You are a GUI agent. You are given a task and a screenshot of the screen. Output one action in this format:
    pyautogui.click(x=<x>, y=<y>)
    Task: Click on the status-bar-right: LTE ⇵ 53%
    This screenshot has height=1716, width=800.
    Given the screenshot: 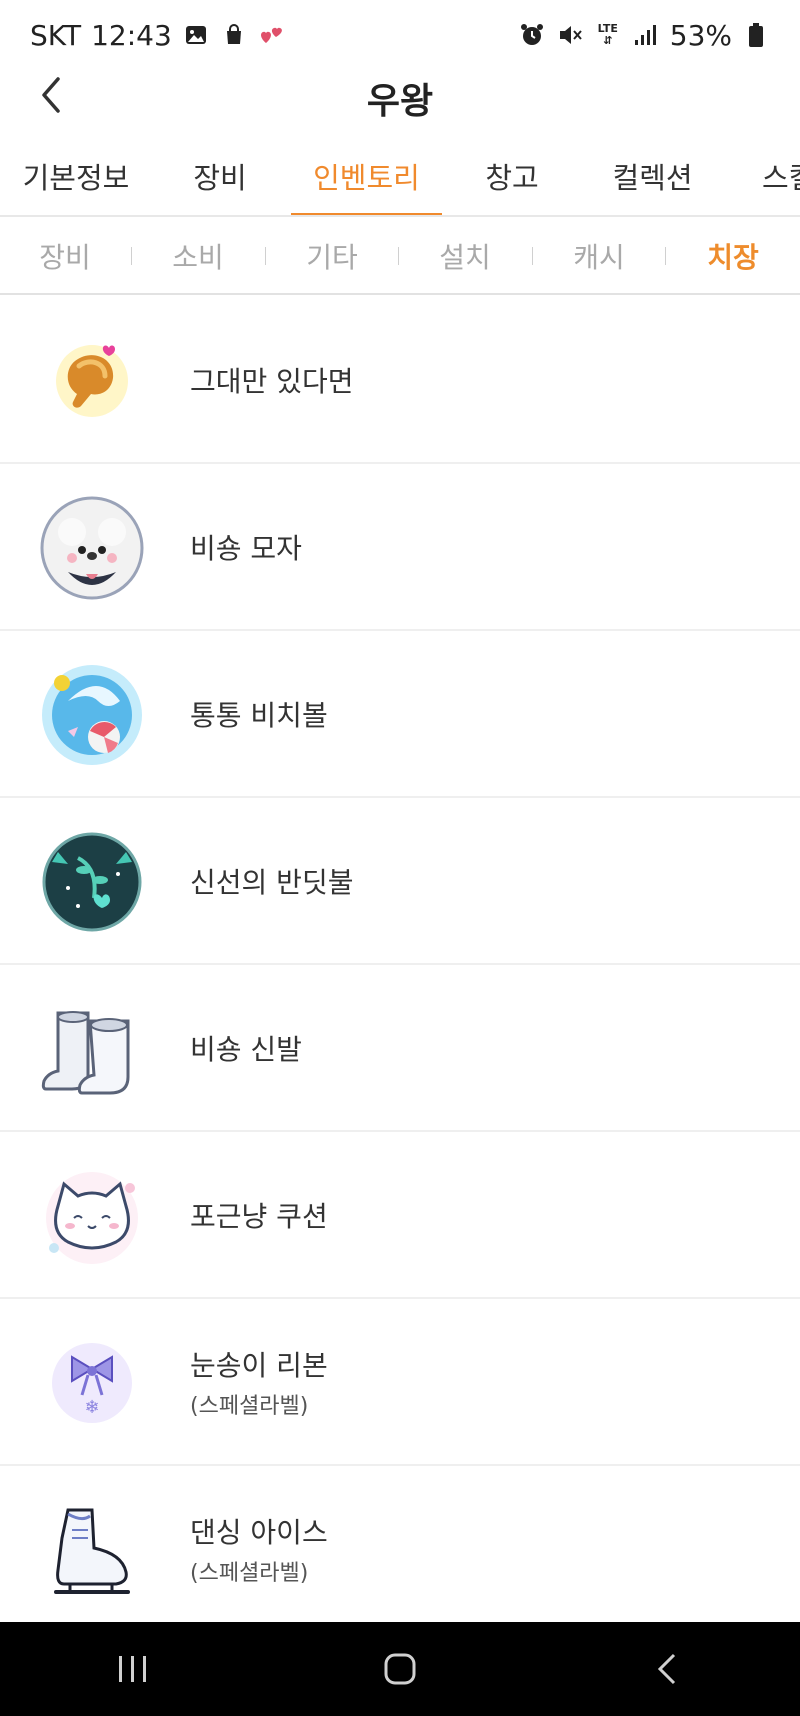 What is the action you would take?
    pyautogui.click(x=644, y=35)
    